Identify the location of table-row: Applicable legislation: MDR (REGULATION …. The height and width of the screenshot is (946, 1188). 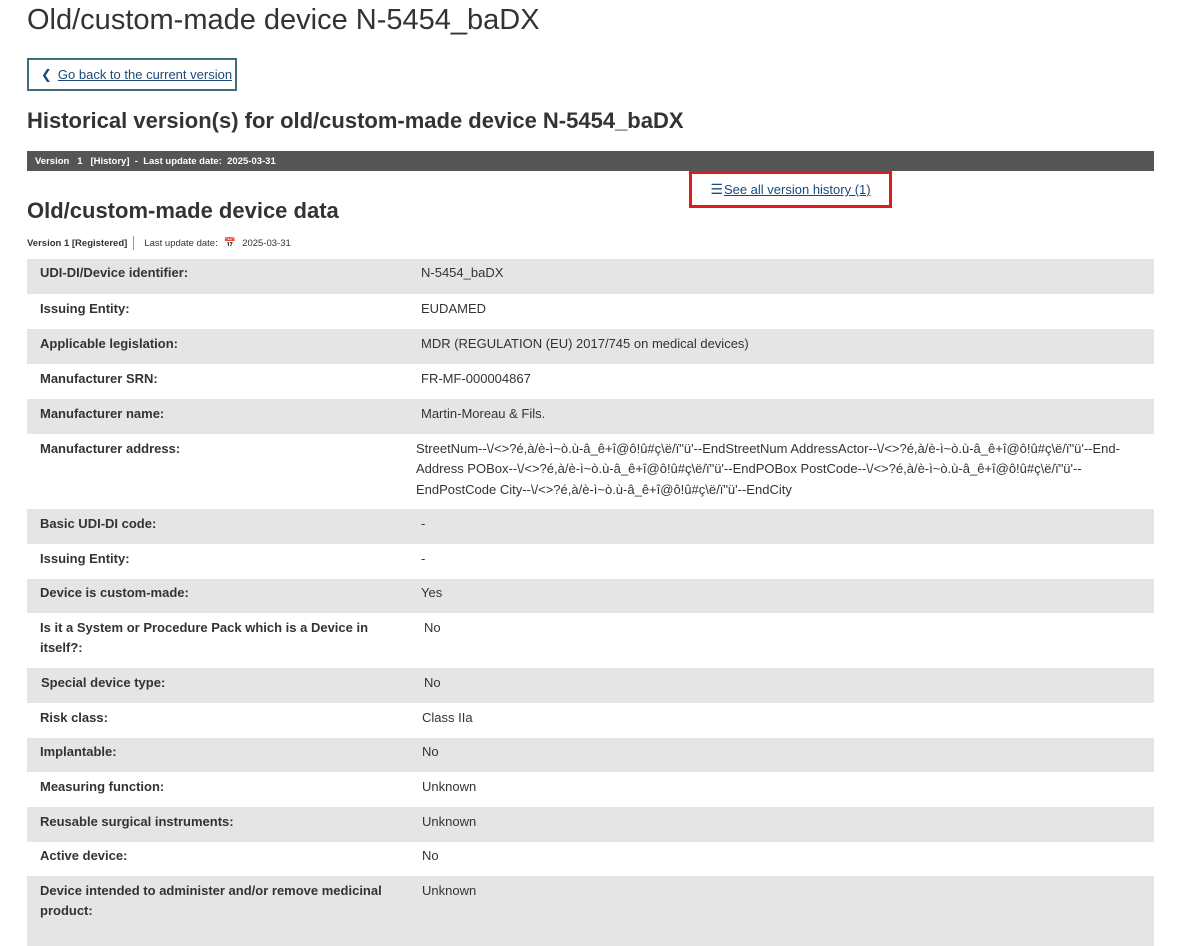
(590, 346).